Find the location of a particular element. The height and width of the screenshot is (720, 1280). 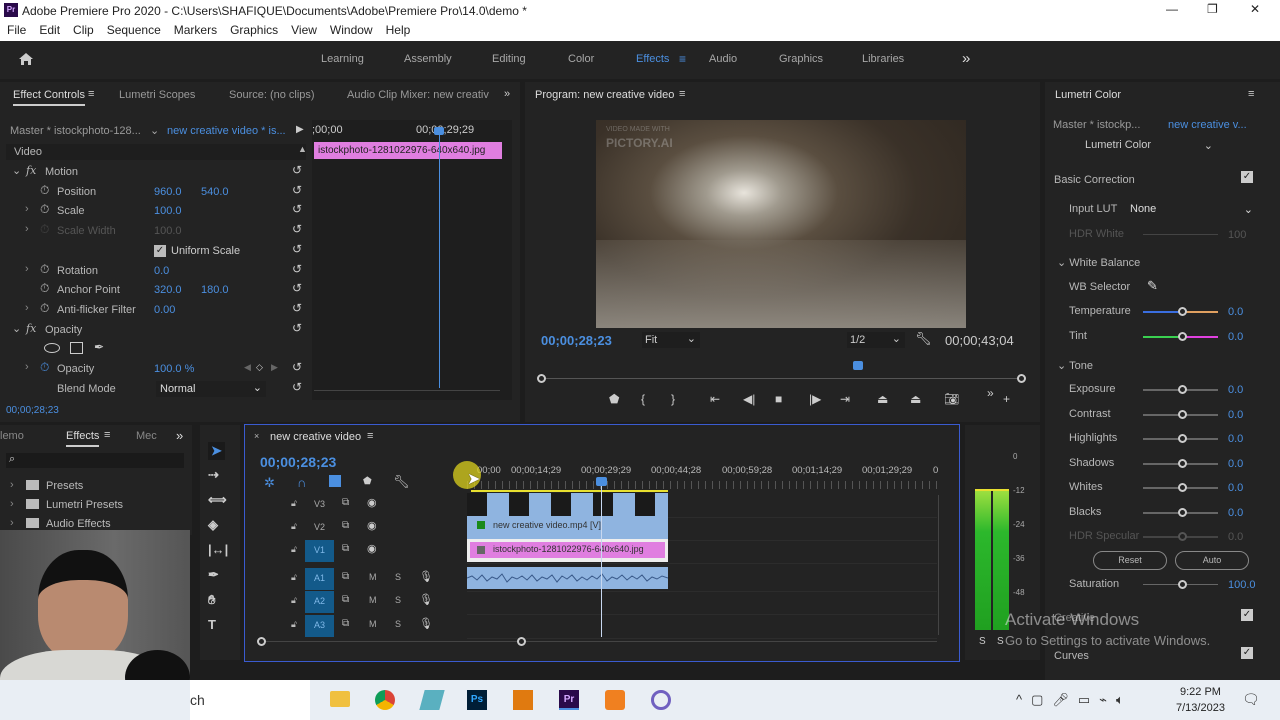

basic-correction-header: Basic Correction is located at coordinates (1094, 180).